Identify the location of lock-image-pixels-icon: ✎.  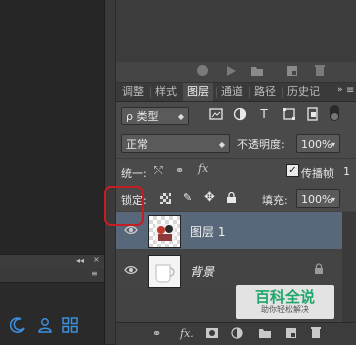
(187, 197).